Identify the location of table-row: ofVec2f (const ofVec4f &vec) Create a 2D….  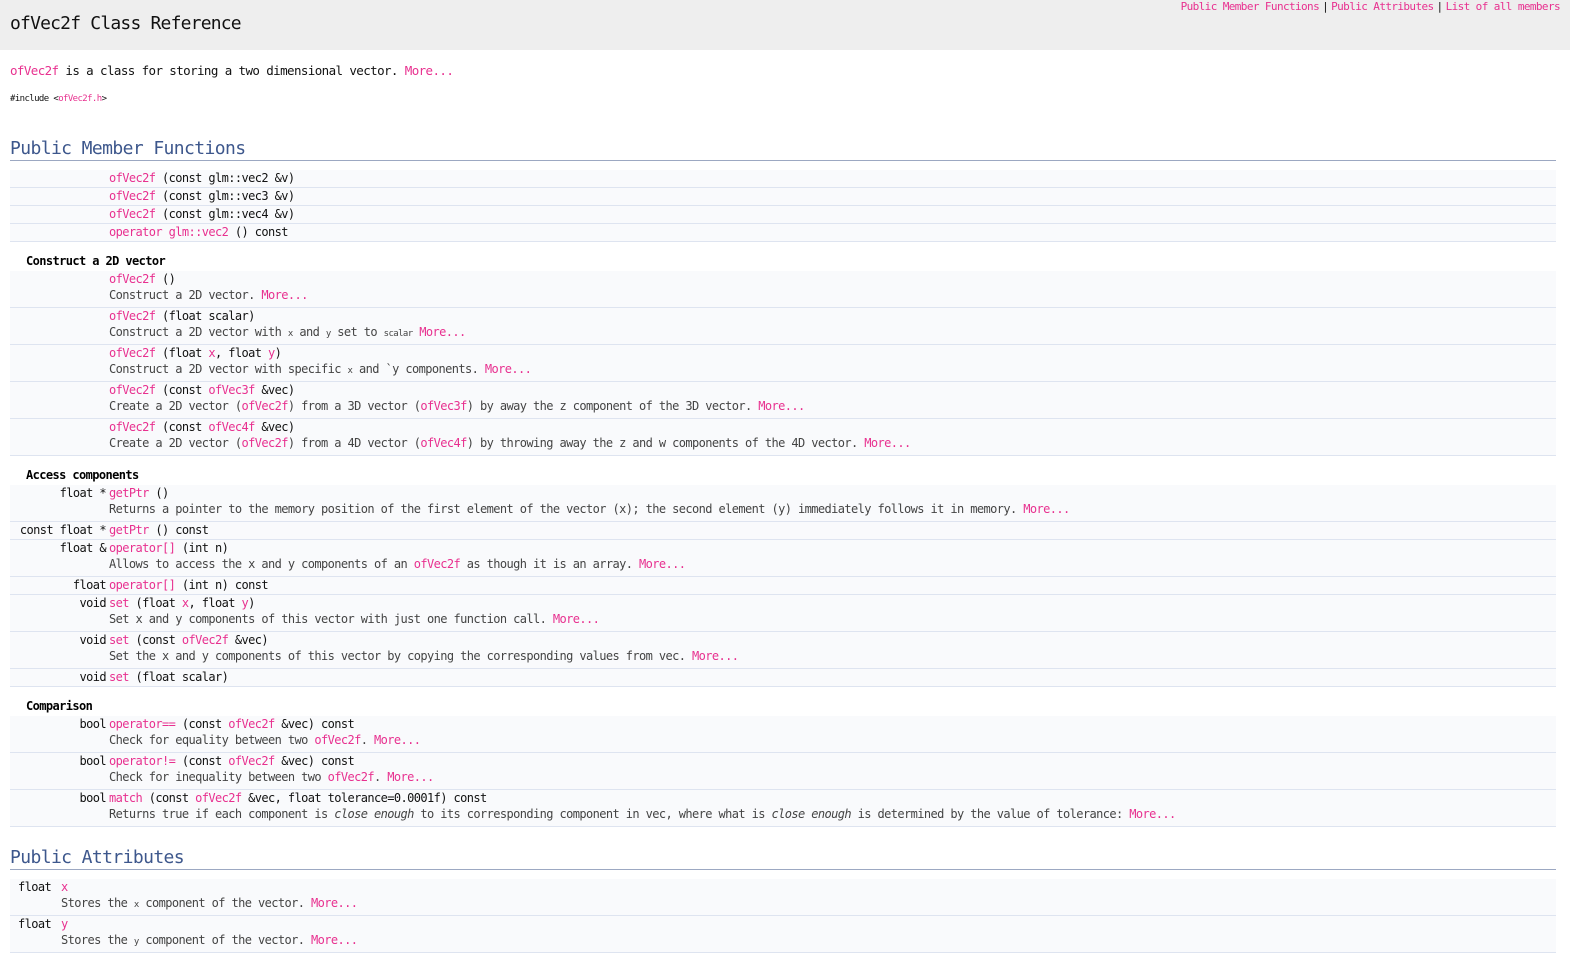
(783, 437).